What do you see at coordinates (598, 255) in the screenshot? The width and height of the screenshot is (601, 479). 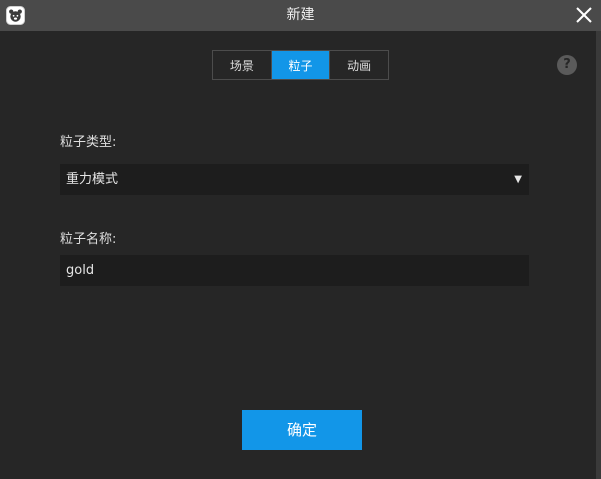 I see `window-edge` at bounding box center [598, 255].